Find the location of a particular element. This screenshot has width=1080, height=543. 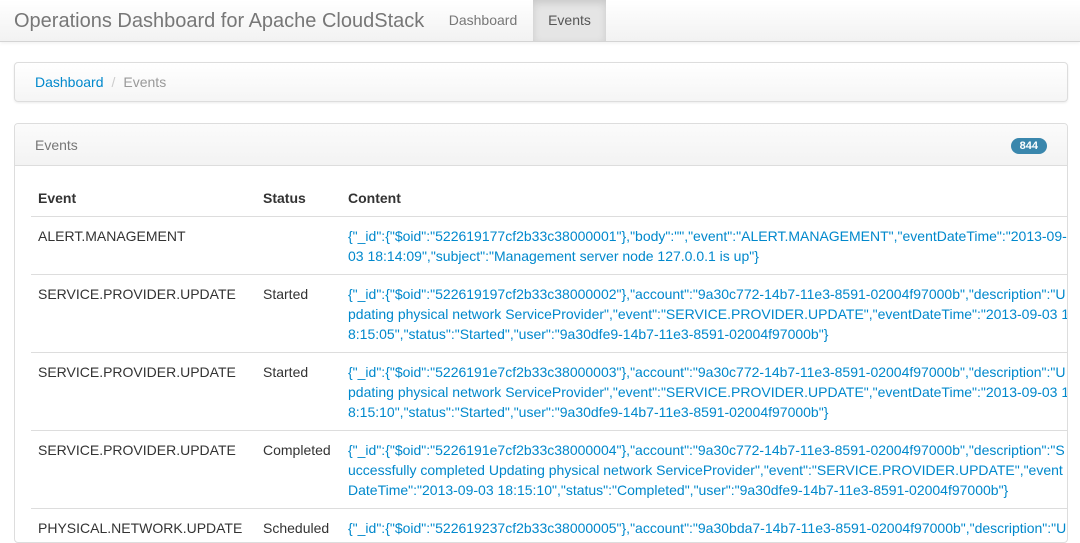

panel-heading: Events 844 is located at coordinates (541, 145).